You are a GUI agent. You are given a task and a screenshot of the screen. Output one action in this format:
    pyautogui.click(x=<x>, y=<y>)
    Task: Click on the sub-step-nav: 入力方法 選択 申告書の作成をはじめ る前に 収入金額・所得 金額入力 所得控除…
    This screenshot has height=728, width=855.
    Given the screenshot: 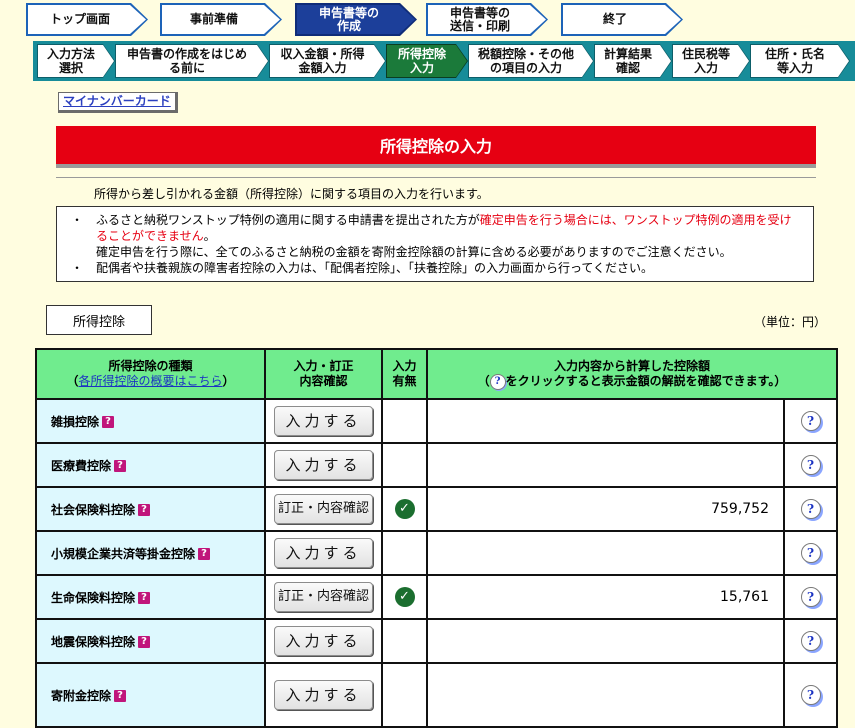 What is the action you would take?
    pyautogui.click(x=444, y=61)
    